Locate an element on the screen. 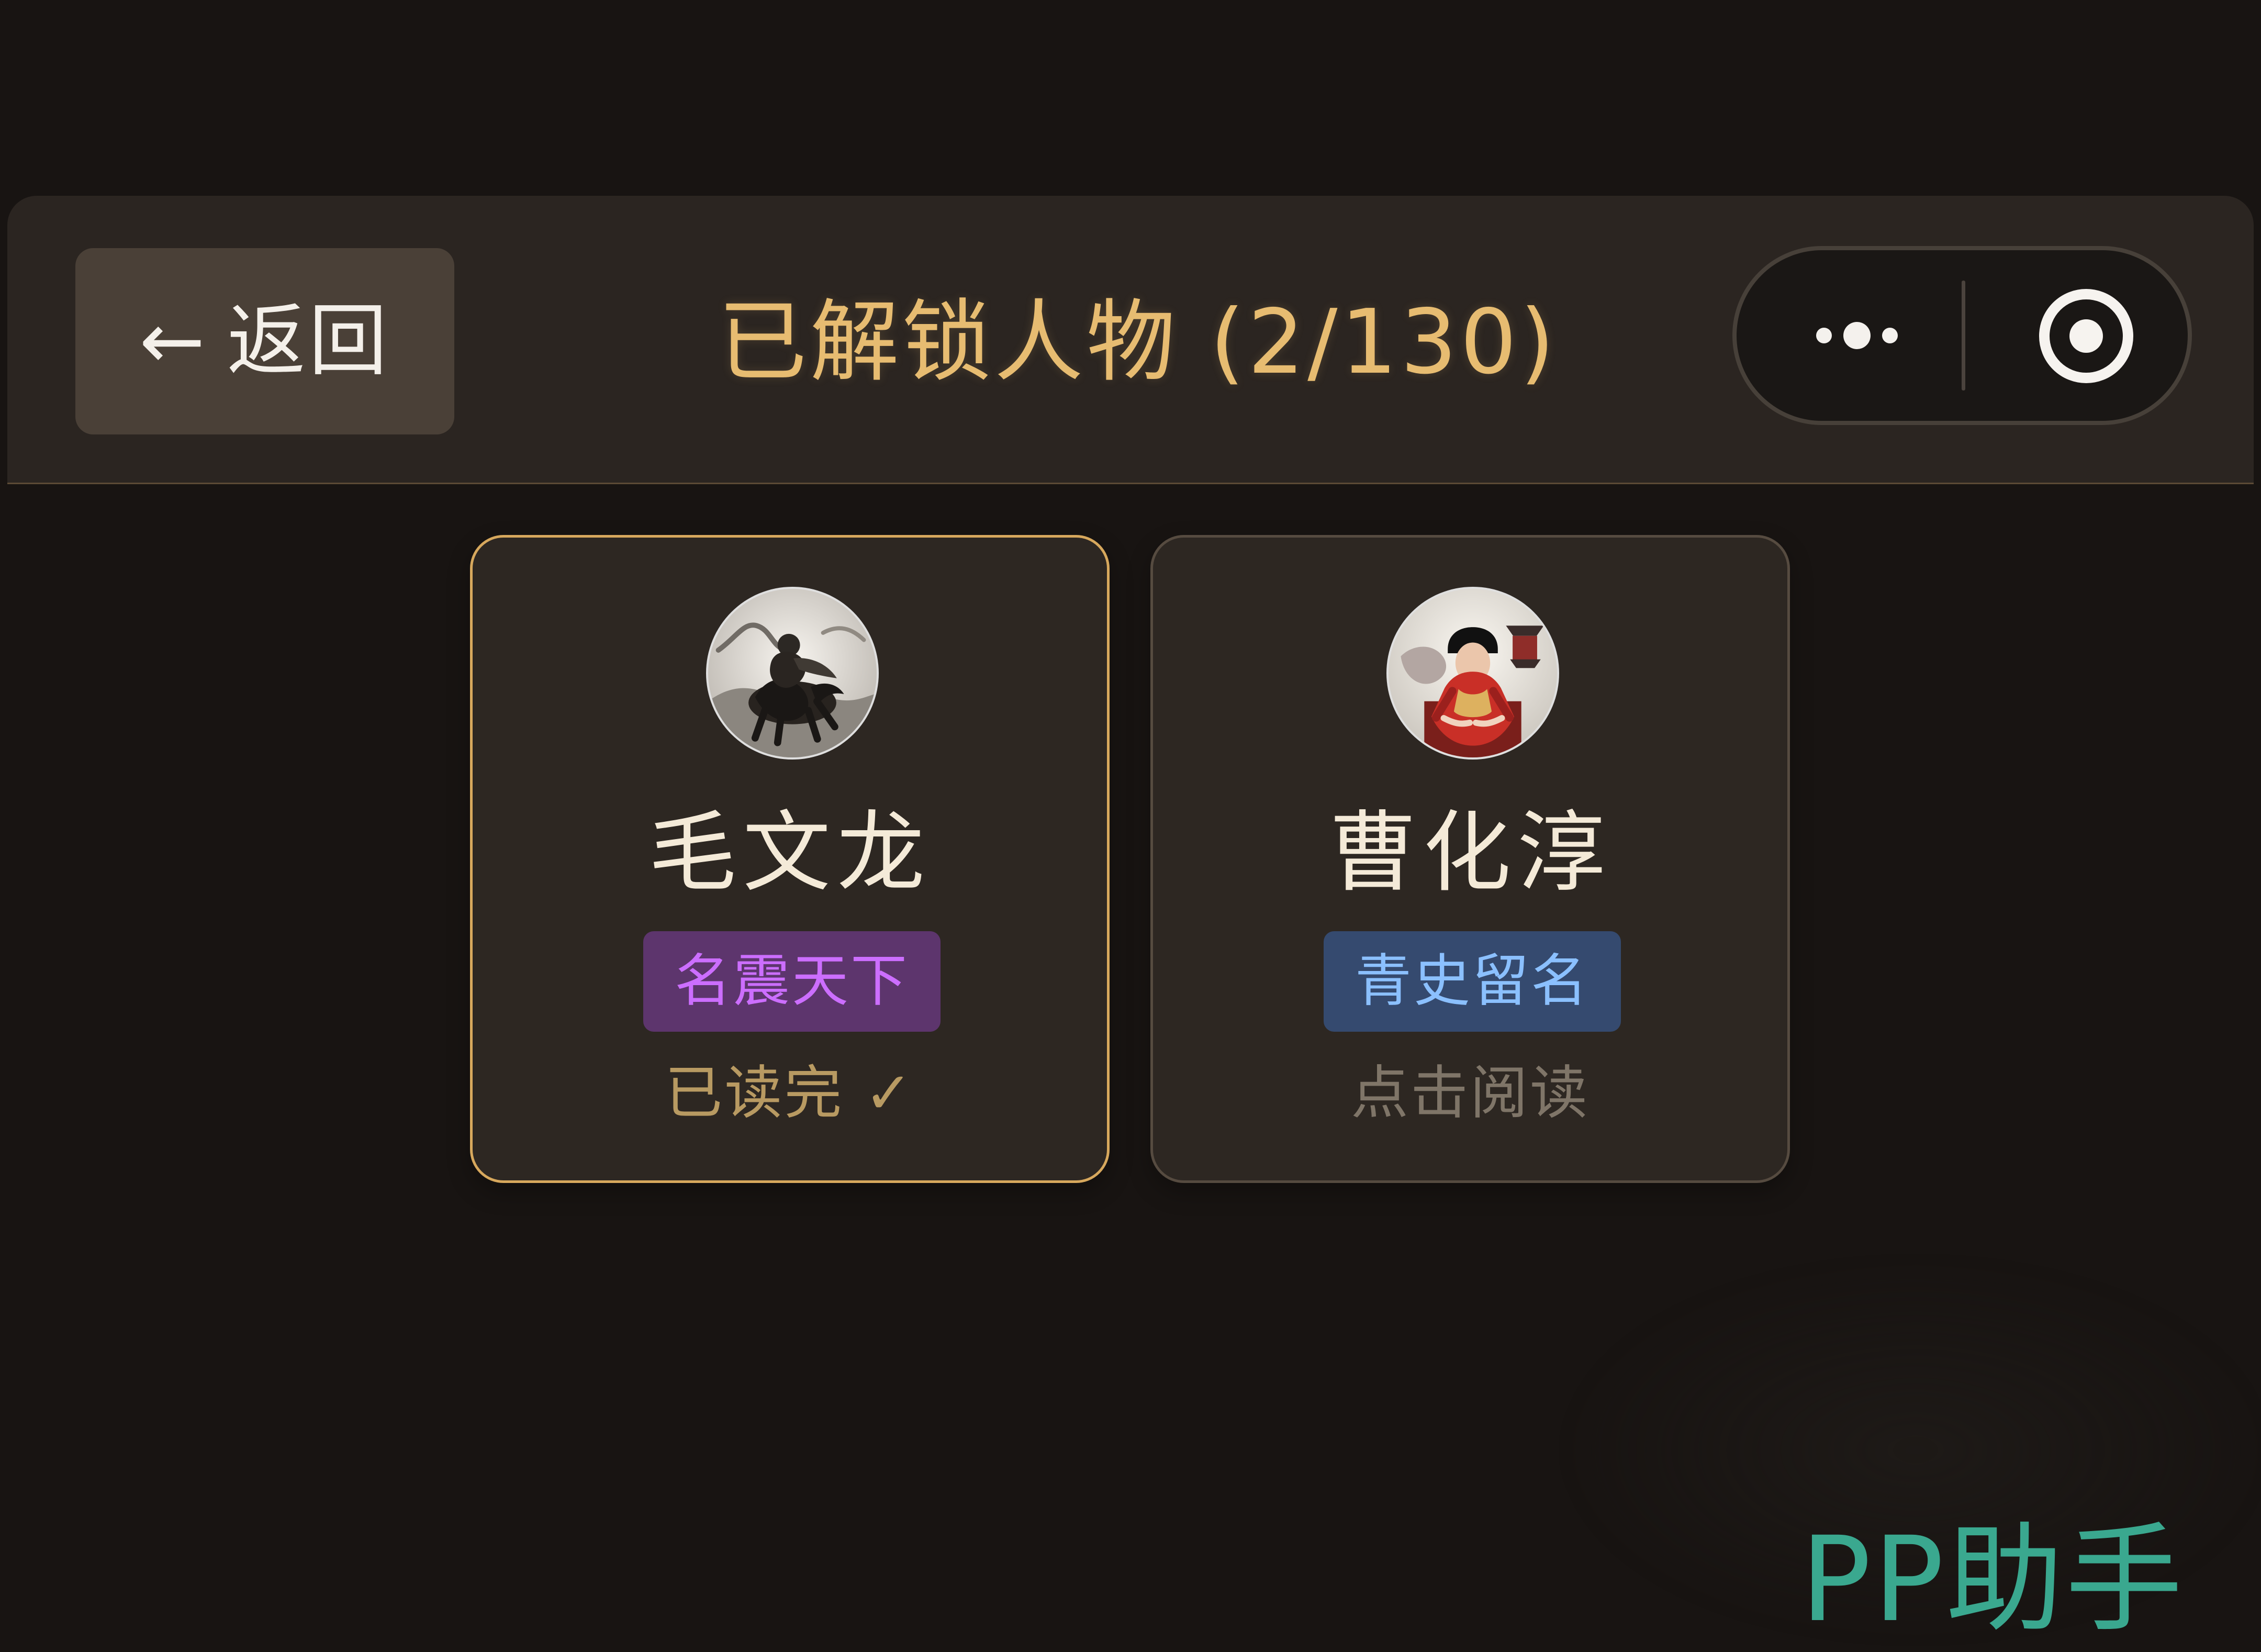 Image resolution: width=2261 pixels, height=1652 pixels. character-card: 毛文龙 名震天下 已读完 ✓ is located at coordinates (790, 859).